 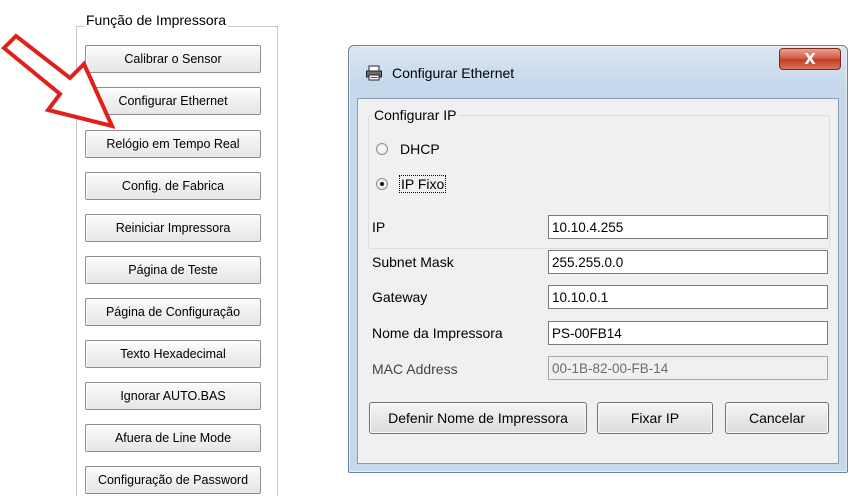 I want to click on close-button: X, so click(x=810, y=59).